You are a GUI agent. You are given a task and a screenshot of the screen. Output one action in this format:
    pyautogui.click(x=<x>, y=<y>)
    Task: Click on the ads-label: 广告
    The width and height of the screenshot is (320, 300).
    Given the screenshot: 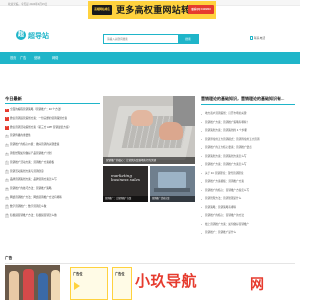 What is the action you would take?
    pyautogui.click(x=9, y=258)
    